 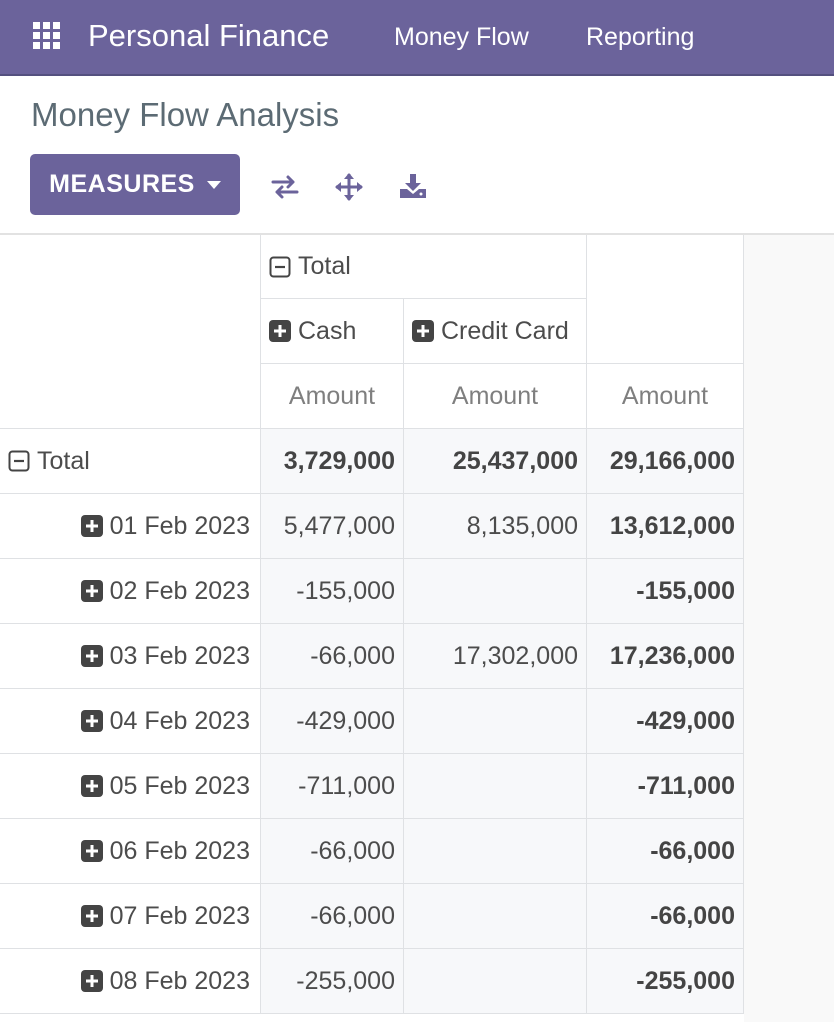 I want to click on row-header-date: 04 Feb 2023, so click(x=130, y=721).